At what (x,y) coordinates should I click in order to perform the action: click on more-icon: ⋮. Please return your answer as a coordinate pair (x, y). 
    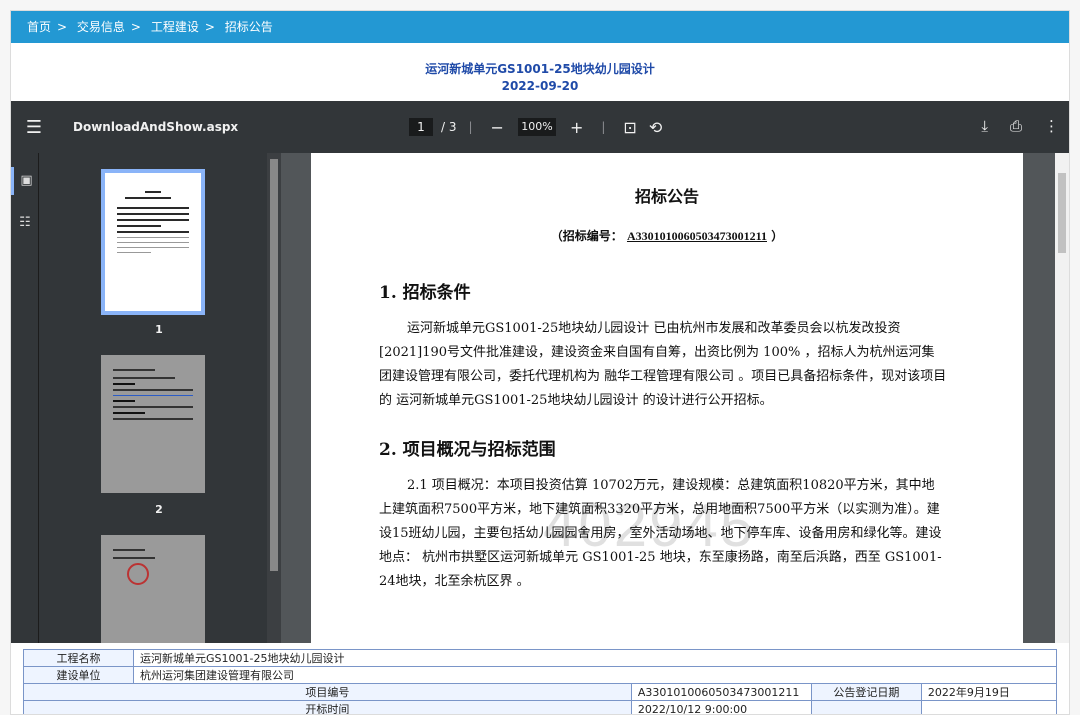
    Looking at the image, I should click on (1051, 126).